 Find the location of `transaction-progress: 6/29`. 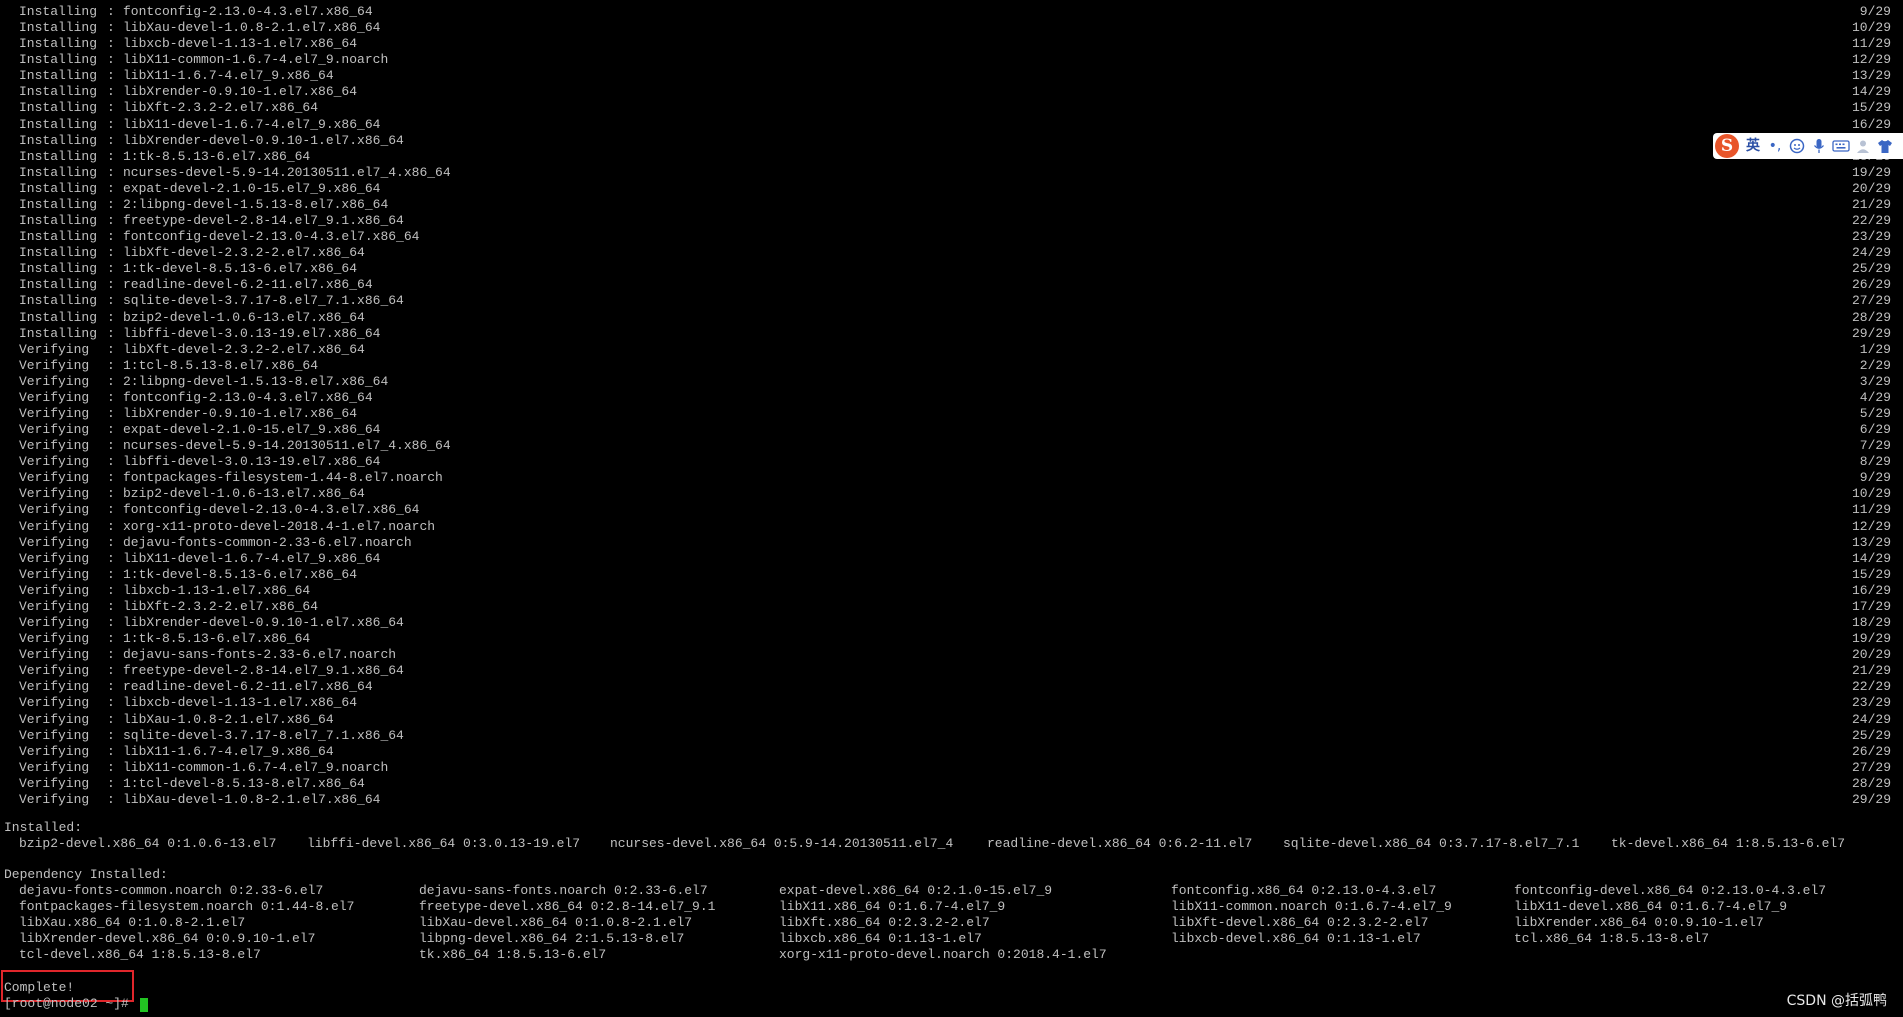

transaction-progress: 6/29 is located at coordinates (1875, 430).